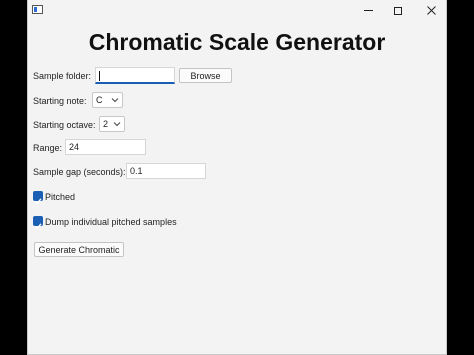 This screenshot has height=355, width=474. What do you see at coordinates (48, 148) in the screenshot?
I see `range-label: Range:` at bounding box center [48, 148].